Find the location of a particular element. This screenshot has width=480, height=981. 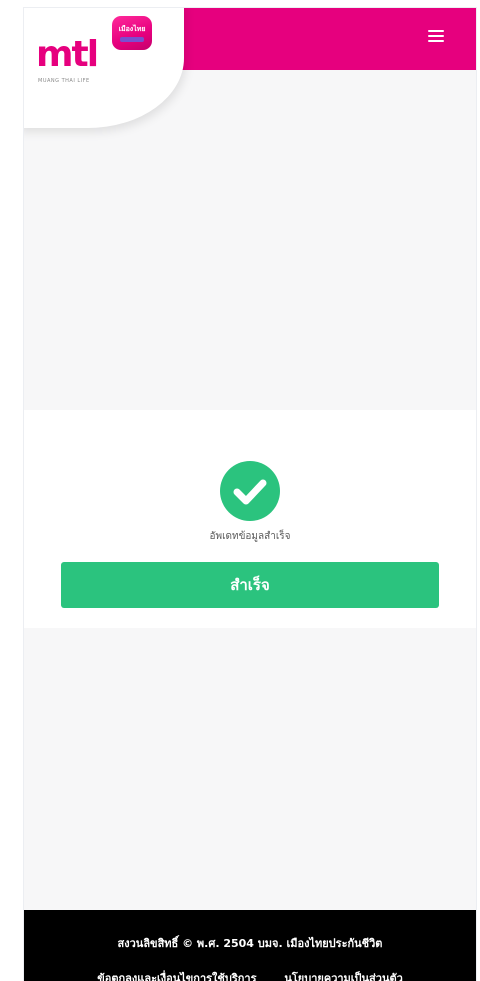

logo-text: mtl is located at coordinates (67, 54).